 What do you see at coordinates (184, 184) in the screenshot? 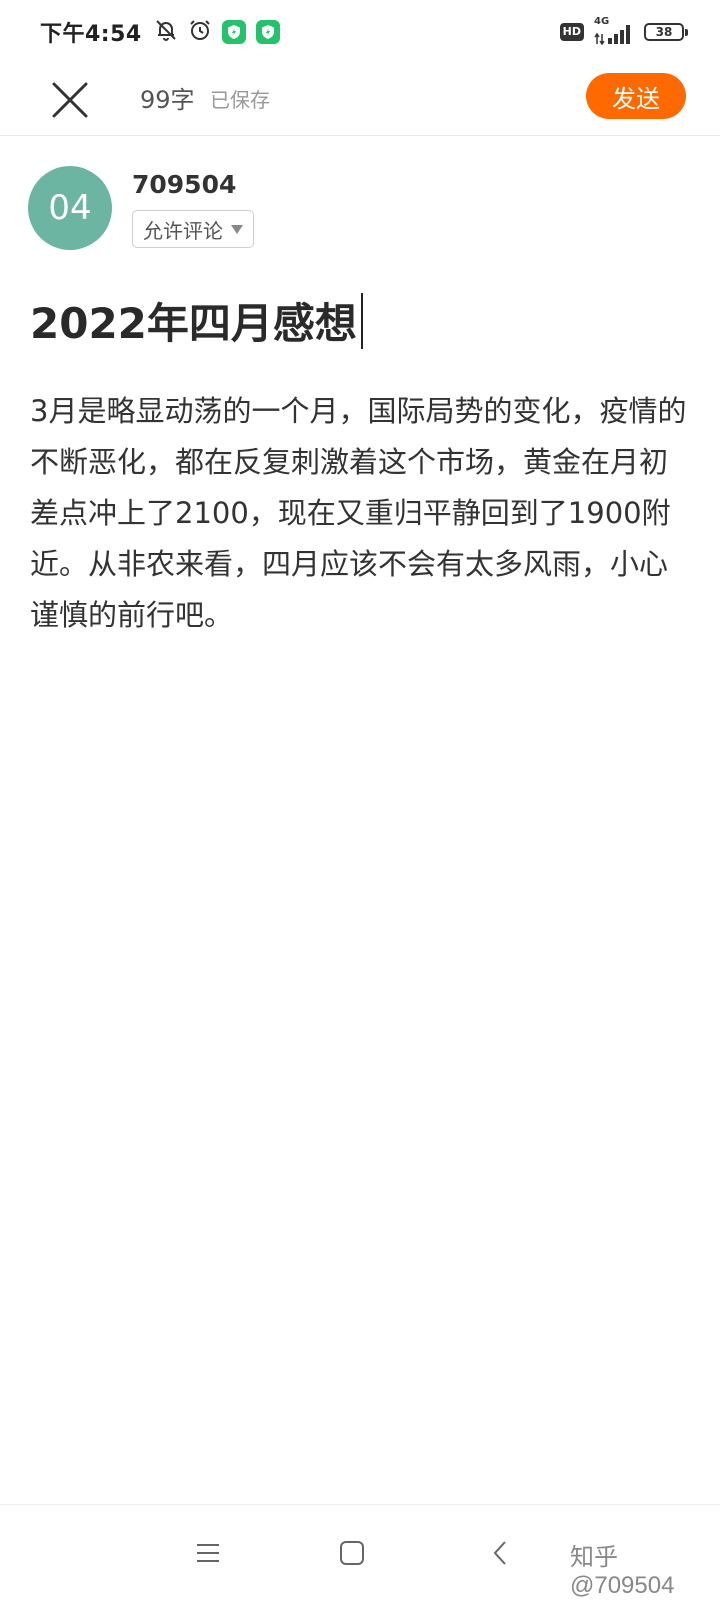
I see `author-name: 709504` at bounding box center [184, 184].